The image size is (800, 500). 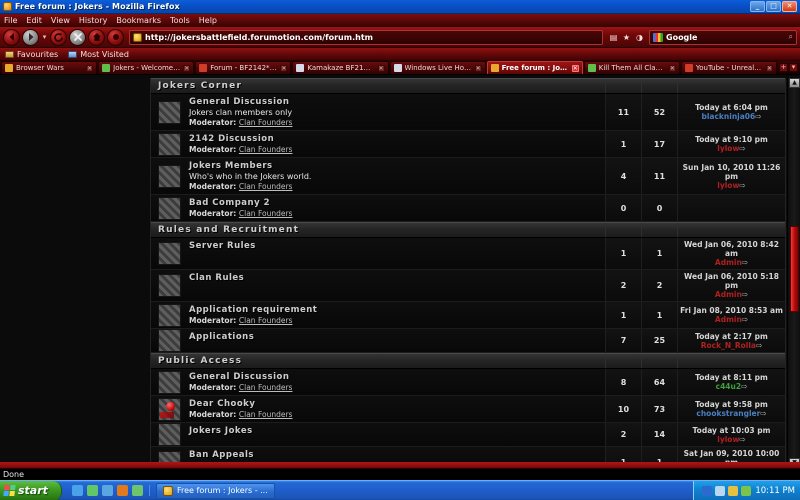 I want to click on bookmark-favourites: Favourites, so click(x=31, y=54).